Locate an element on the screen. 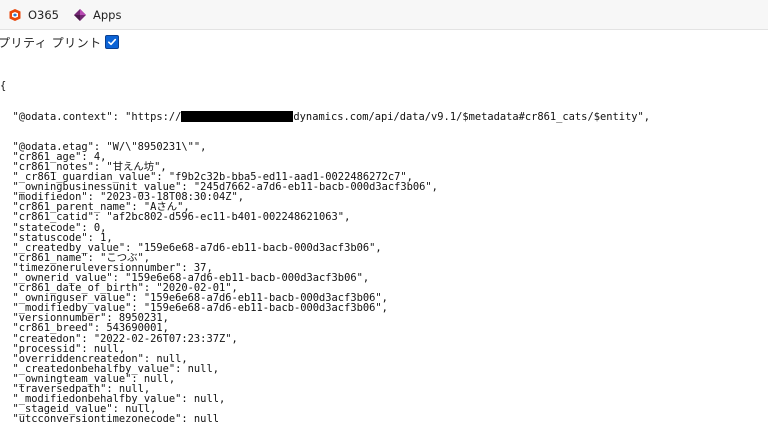  bookmark-apps: Apps is located at coordinates (97, 15).